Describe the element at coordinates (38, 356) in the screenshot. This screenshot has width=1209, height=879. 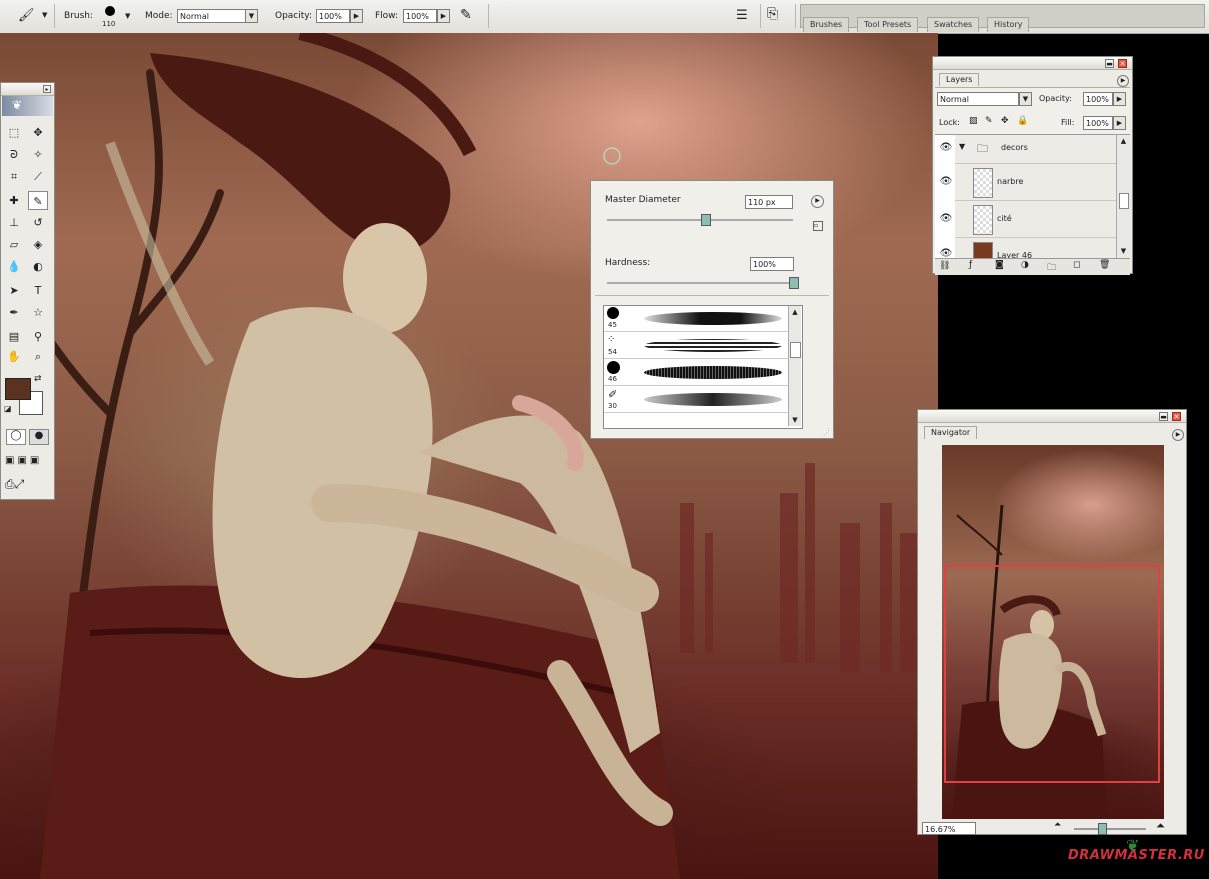
I see `zoom-tool-icon: ⌕` at that location.